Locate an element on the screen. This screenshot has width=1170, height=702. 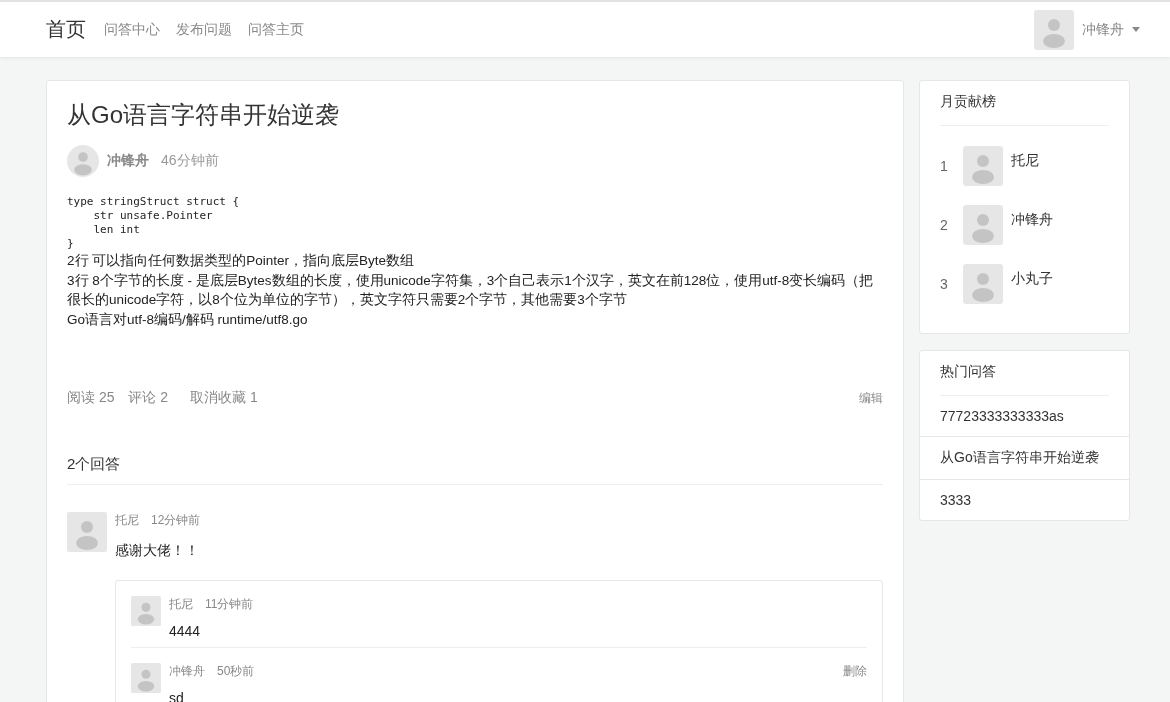
home-link: 首页 is located at coordinates (66, 29).